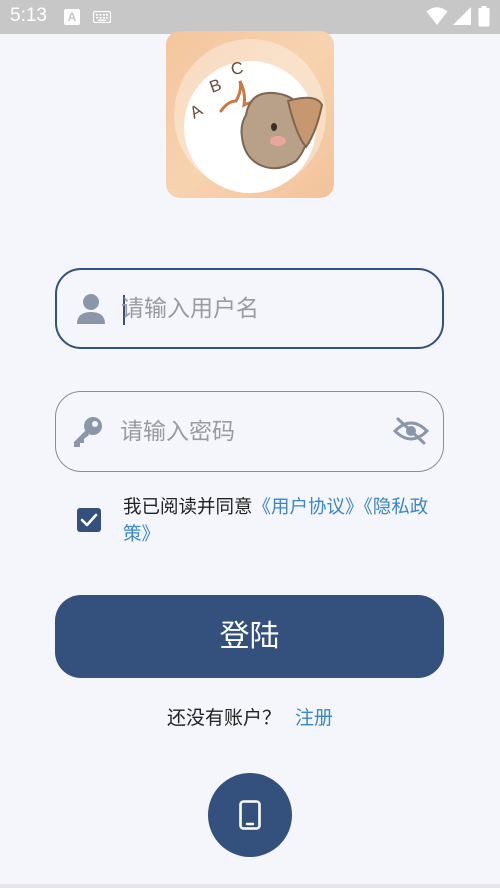  Describe the element at coordinates (411, 431) in the screenshot. I see `eye-off-icon` at that location.